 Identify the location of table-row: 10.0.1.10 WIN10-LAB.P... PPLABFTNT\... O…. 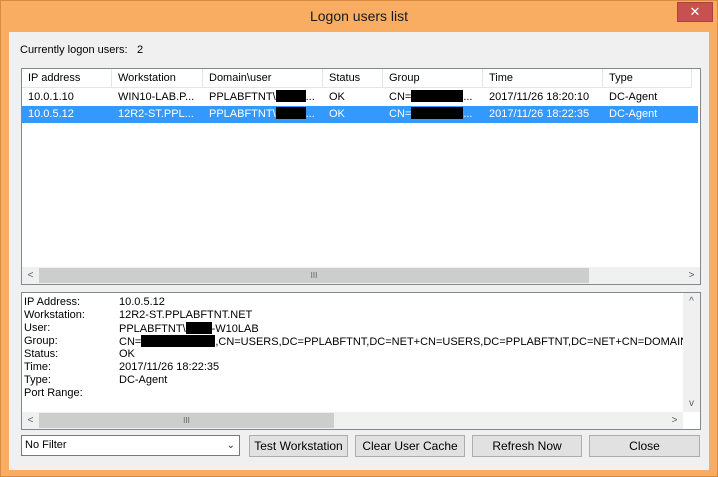
(360, 97).